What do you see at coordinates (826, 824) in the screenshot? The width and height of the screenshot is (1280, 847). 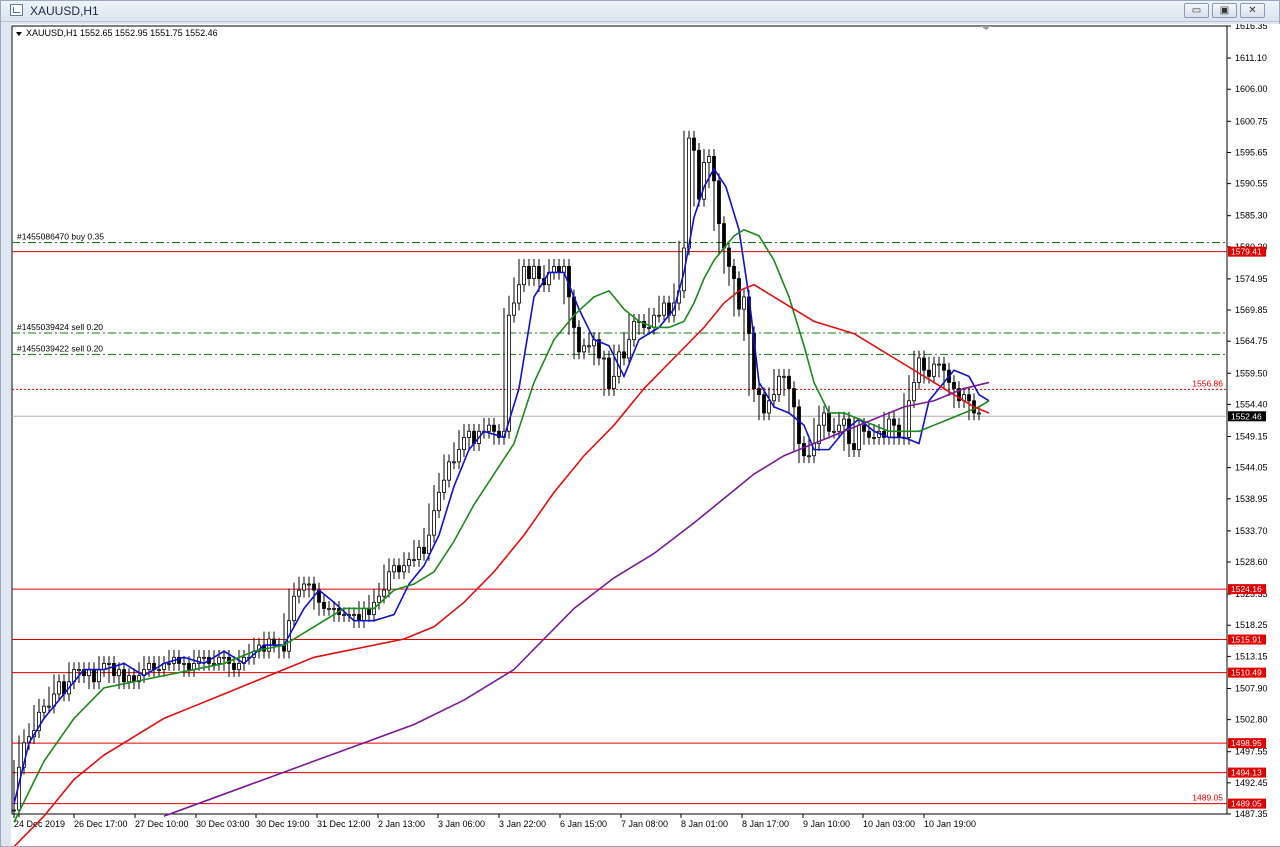 I see `x-tick-label: 9 Jan 10:00` at bounding box center [826, 824].